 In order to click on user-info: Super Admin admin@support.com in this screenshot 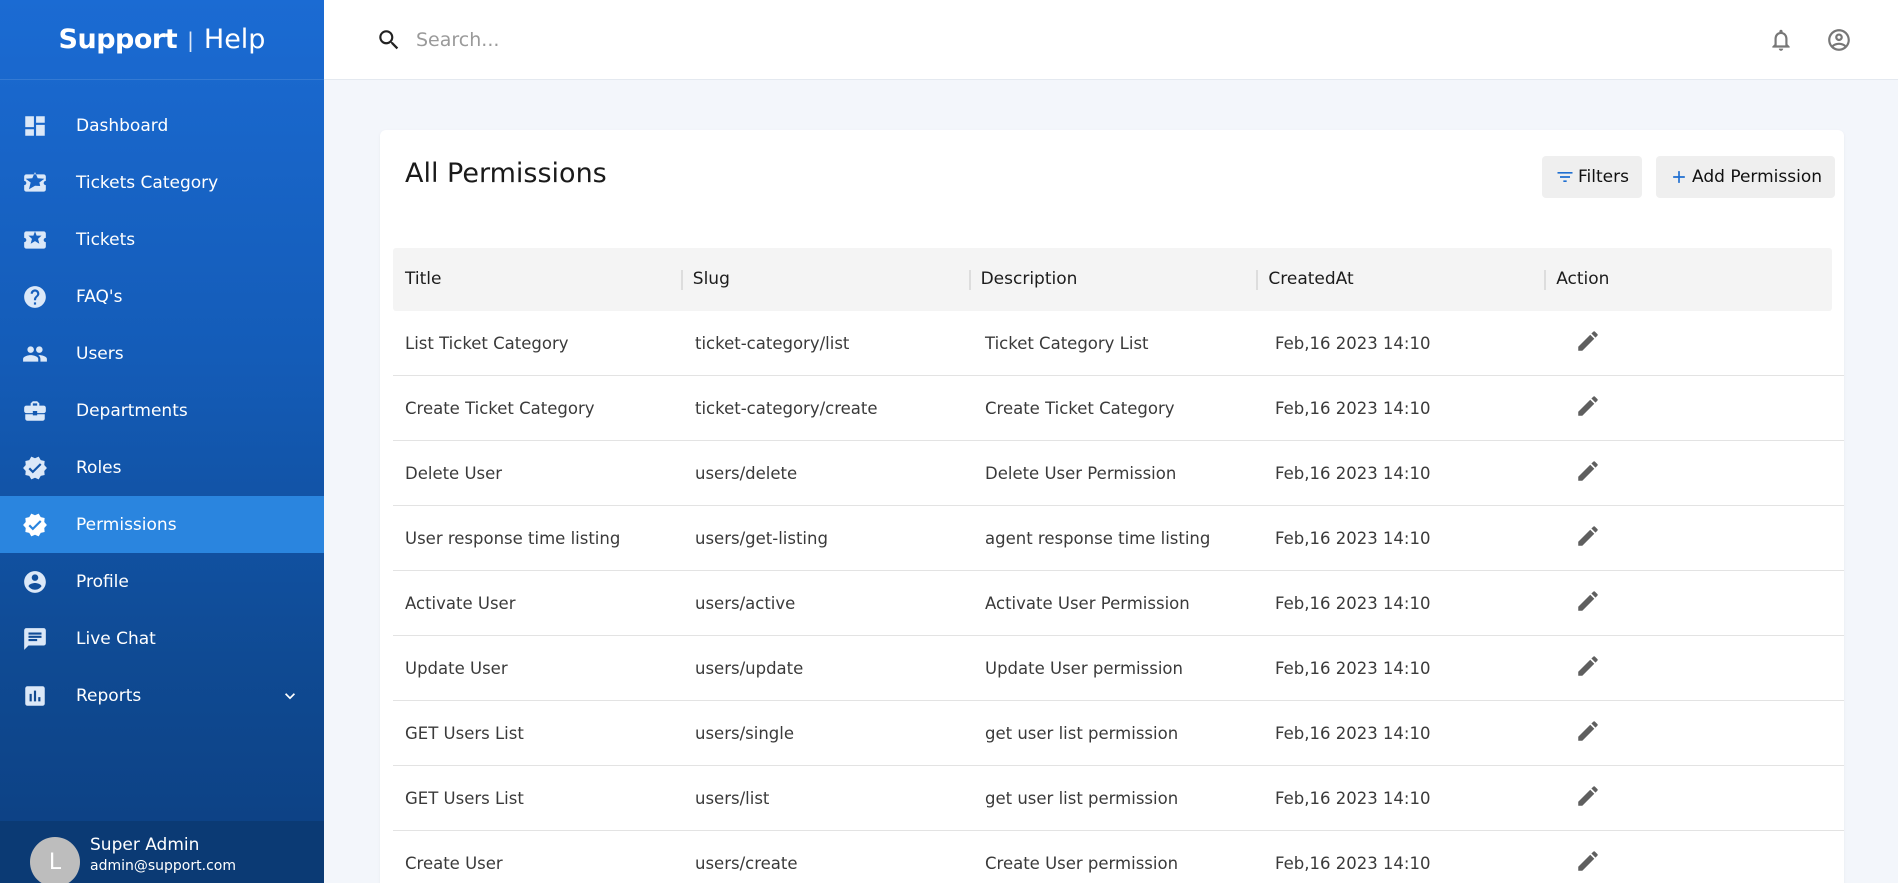, I will do `click(163, 854)`.